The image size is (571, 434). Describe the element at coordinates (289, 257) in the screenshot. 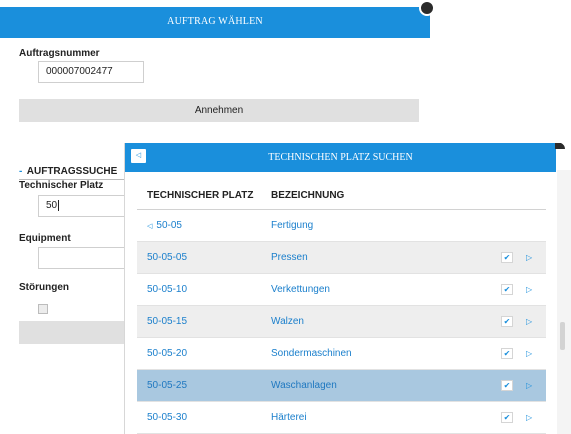

I see `name-cell: Pressen` at that location.